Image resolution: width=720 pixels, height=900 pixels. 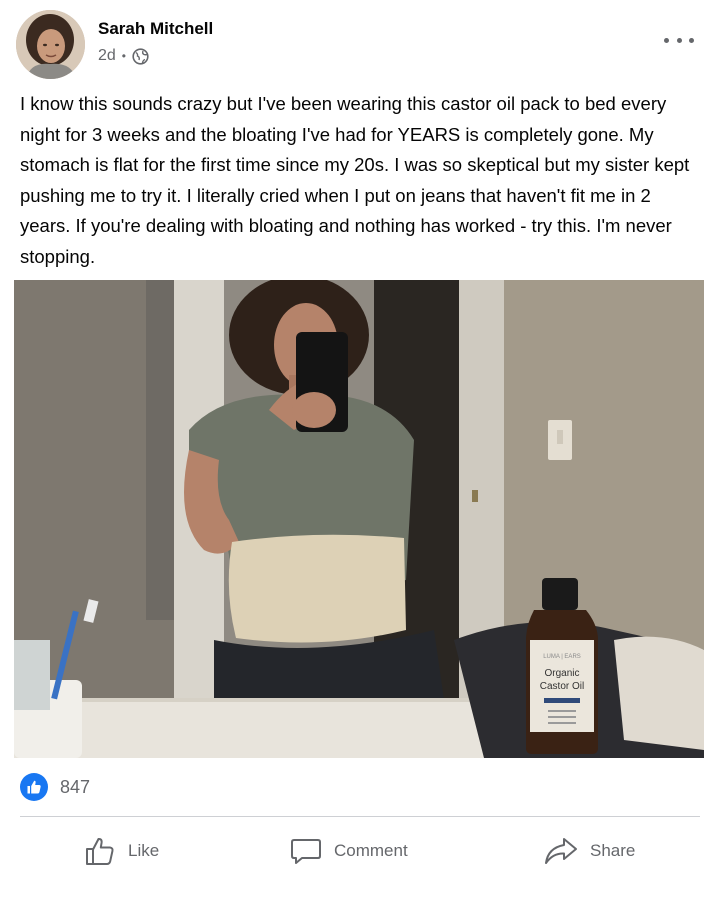 What do you see at coordinates (306, 851) in the screenshot?
I see `comment-bubble-icon` at bounding box center [306, 851].